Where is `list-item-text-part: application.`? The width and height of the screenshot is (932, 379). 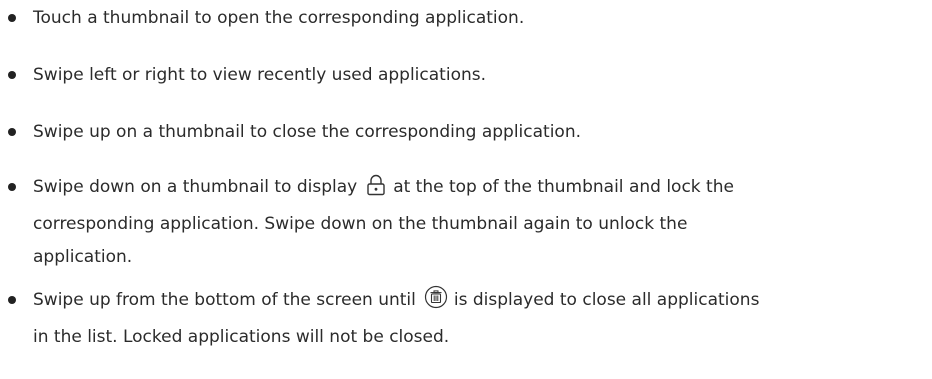
list-item-text-part: application. is located at coordinates (83, 257).